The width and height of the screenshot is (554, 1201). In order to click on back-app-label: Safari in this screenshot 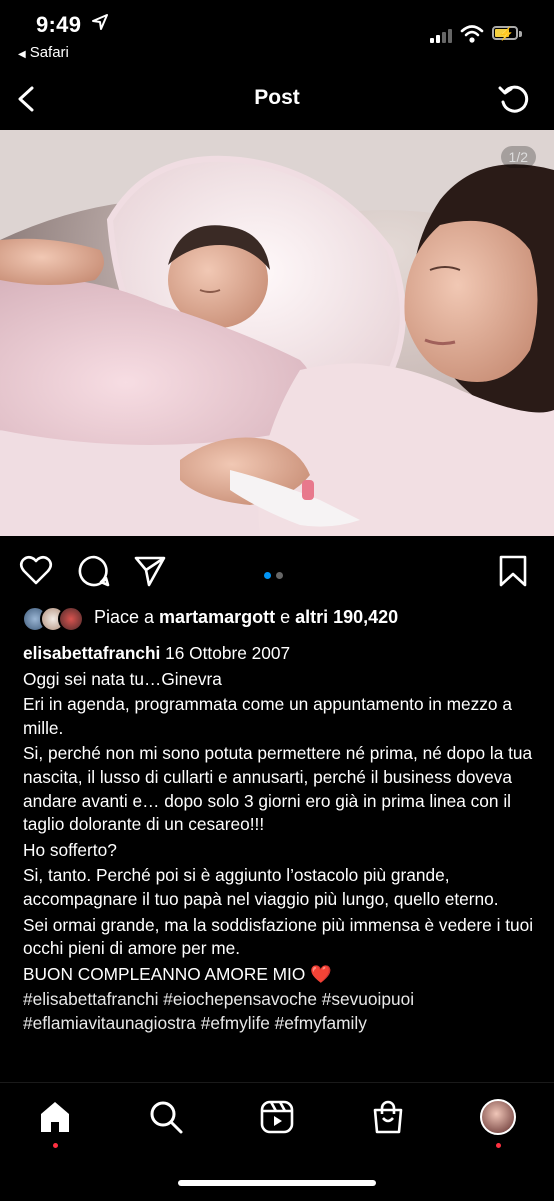, I will do `click(49, 52)`.